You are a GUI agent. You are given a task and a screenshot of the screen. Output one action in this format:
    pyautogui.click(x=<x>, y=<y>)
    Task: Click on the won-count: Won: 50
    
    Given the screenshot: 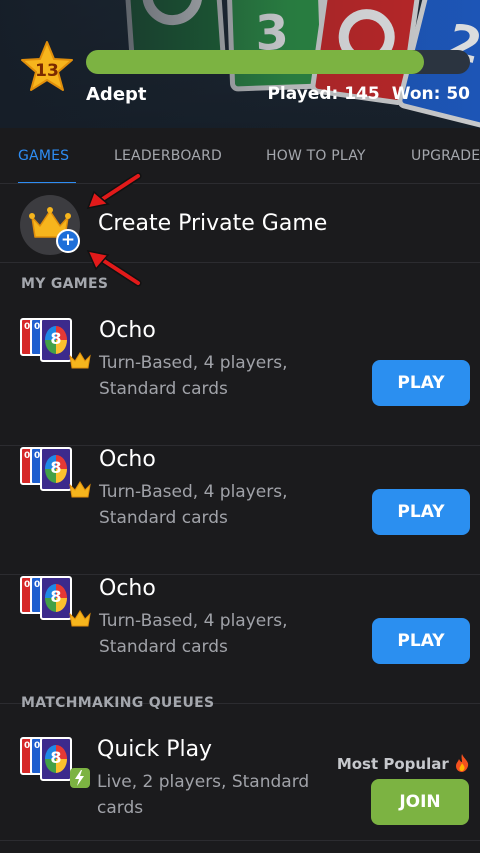 What is the action you would take?
    pyautogui.click(x=430, y=94)
    